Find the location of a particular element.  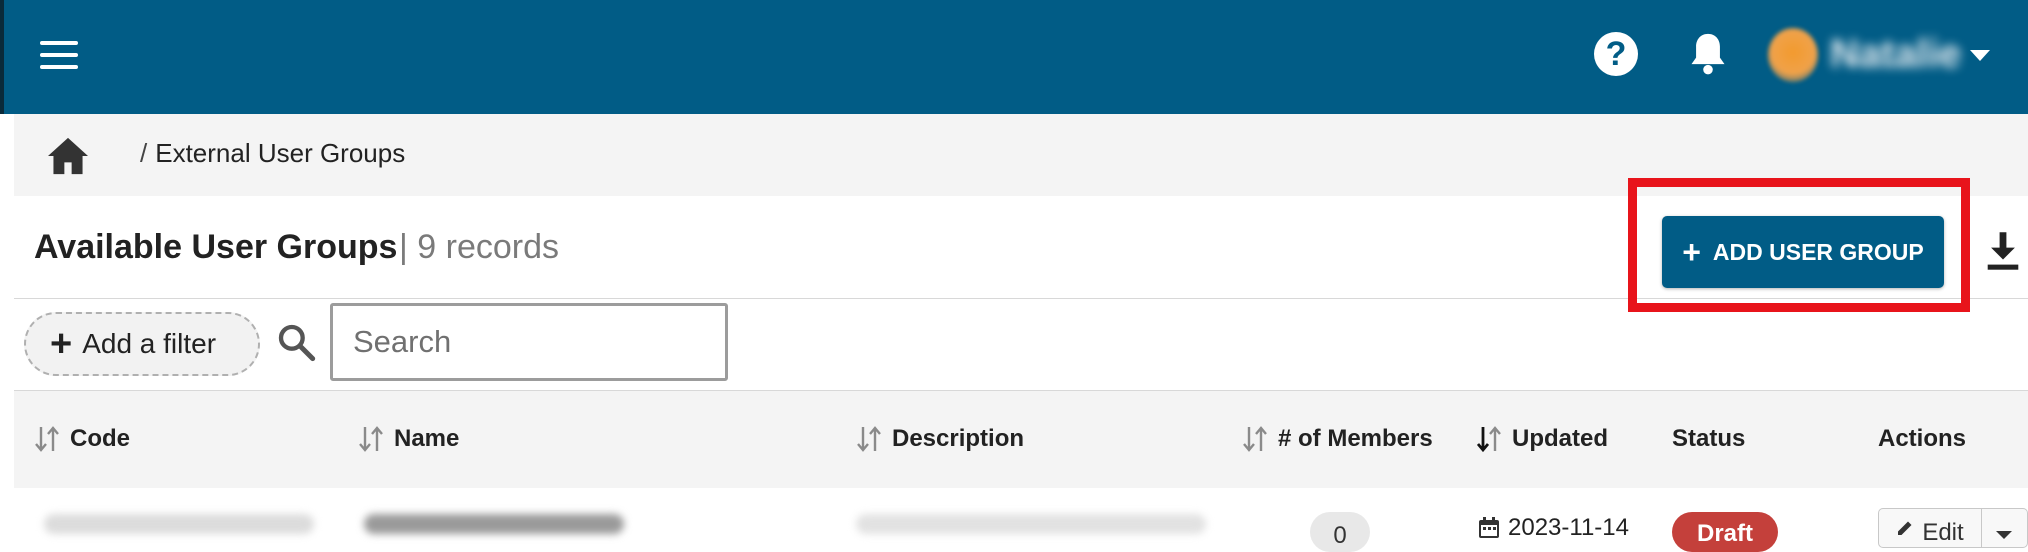

members-count-badge: 0 is located at coordinates (1340, 532).